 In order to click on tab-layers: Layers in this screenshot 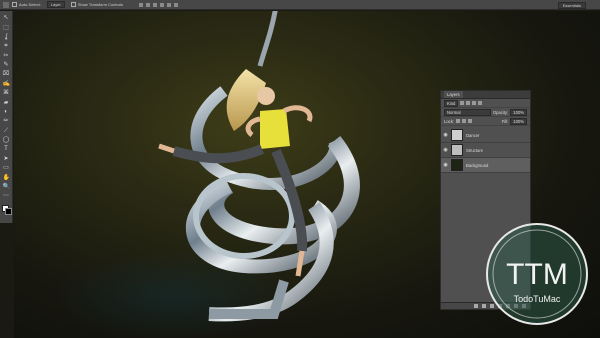, I will do `click(453, 94)`.